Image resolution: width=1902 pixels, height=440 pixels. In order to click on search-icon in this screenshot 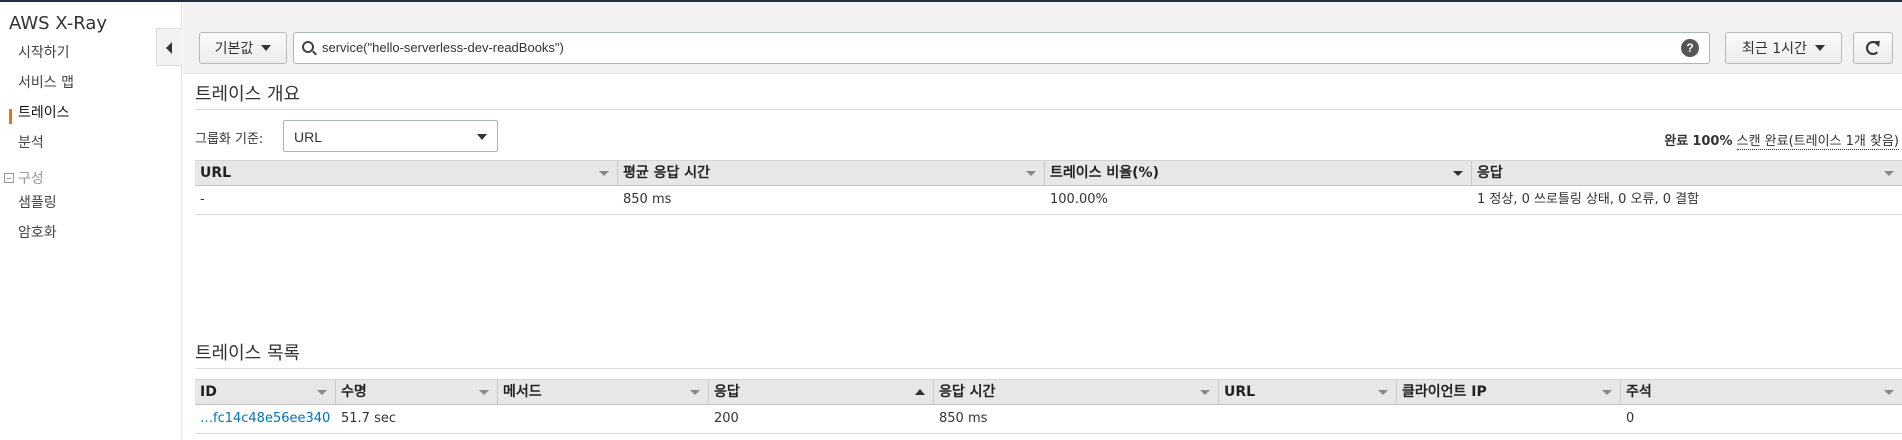, I will do `click(308, 47)`.